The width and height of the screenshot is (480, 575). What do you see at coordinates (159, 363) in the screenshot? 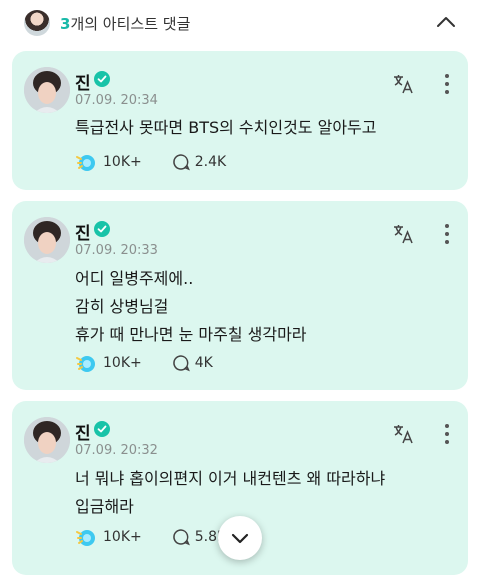
I see `reactions-bar: 10K+ 4K` at bounding box center [159, 363].